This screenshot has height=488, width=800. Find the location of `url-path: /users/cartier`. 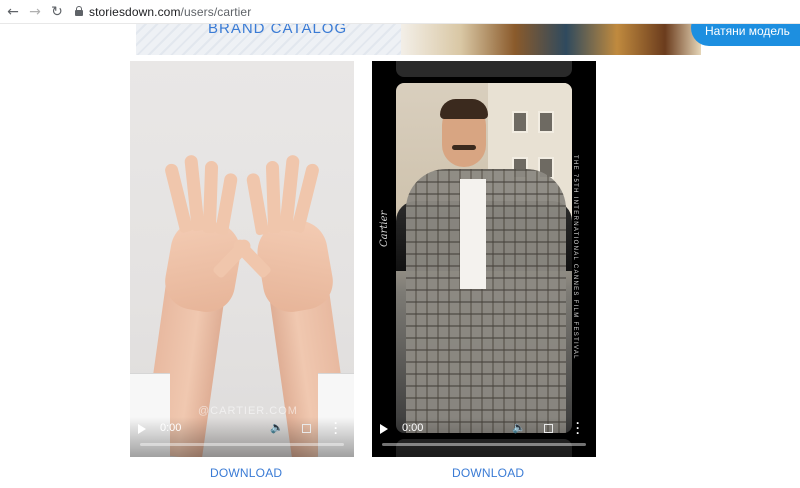

url-path: /users/cartier is located at coordinates (216, 12).